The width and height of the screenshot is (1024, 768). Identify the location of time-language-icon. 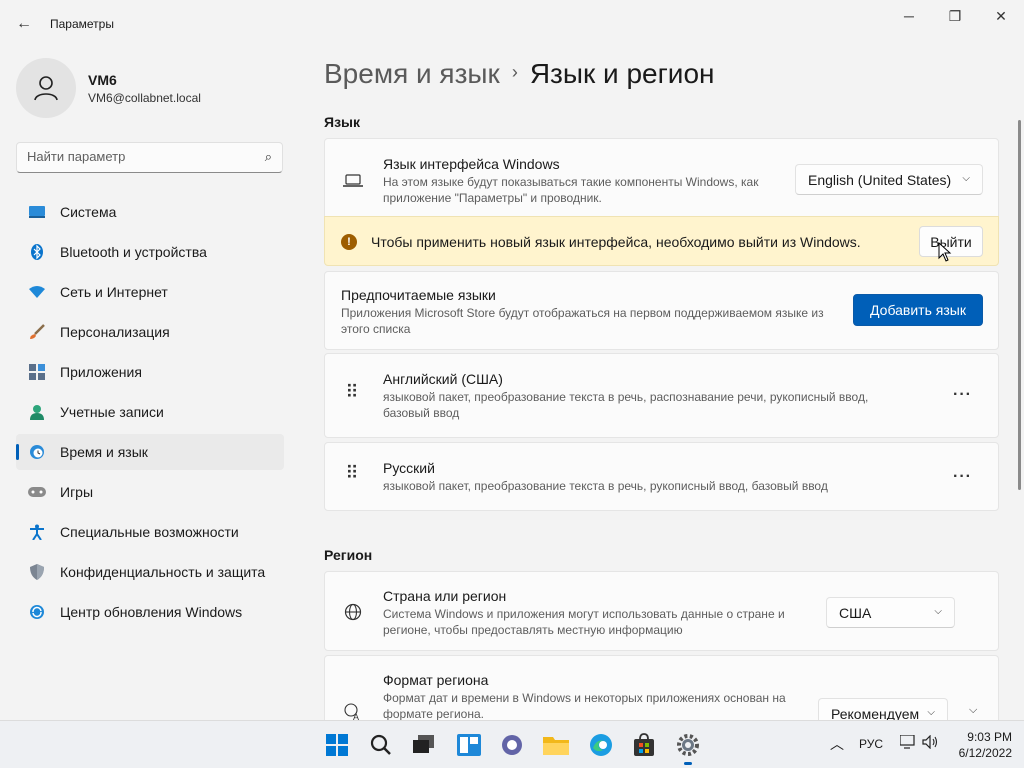
(37, 452).